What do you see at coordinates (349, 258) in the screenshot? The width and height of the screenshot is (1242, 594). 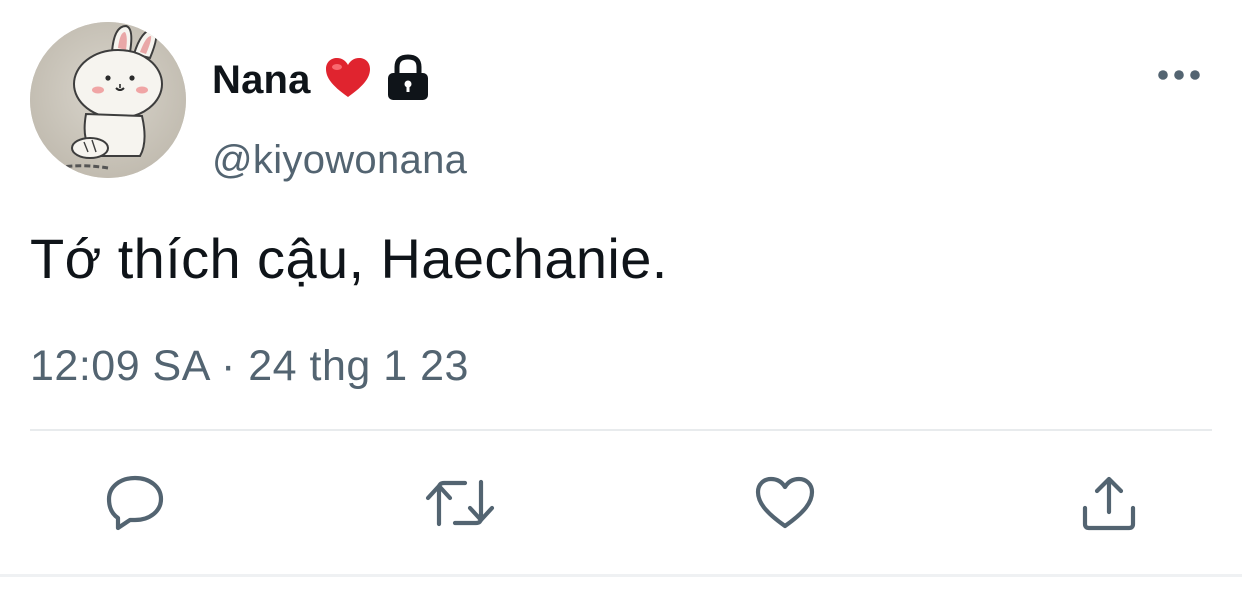 I see `tweet-text: Tớ thích cậu, Haechanie.` at bounding box center [349, 258].